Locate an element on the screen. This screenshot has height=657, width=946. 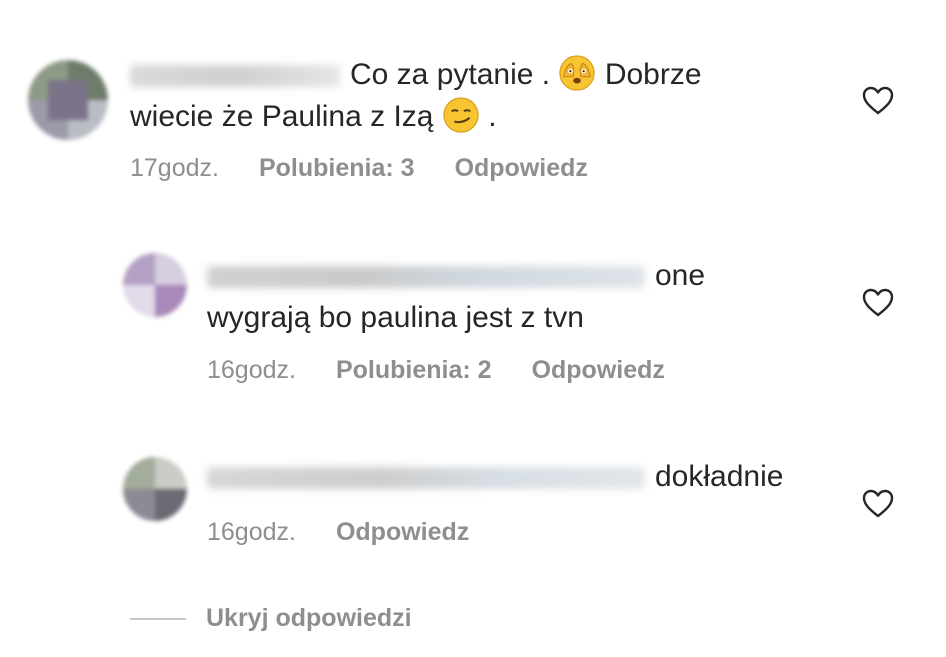
timestamp: 17godz. is located at coordinates (174, 168).